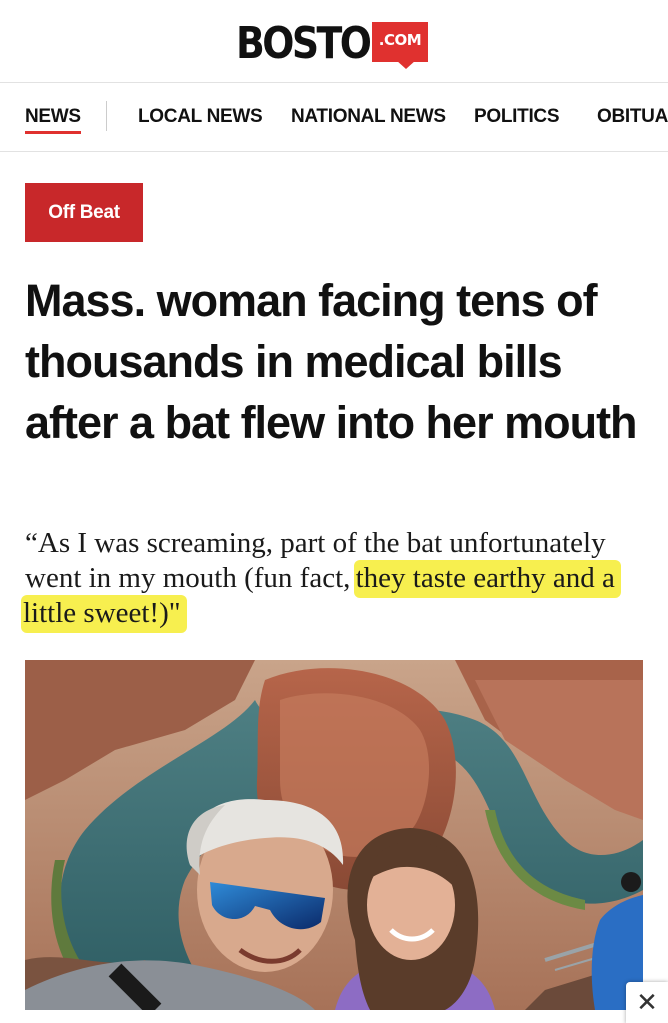  I want to click on site-header: BOSTON .COM, so click(334, 41).